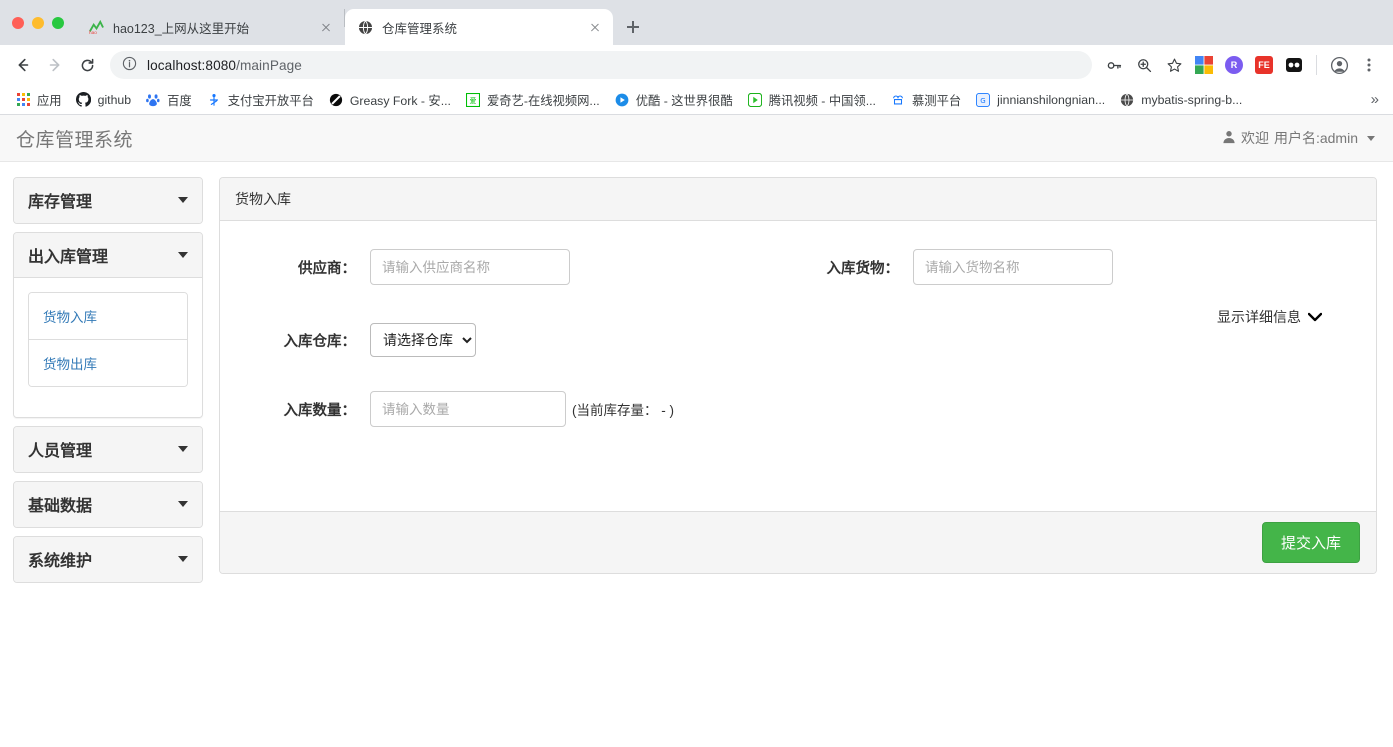  I want to click on dark-reader-extension, so click(1294, 65).